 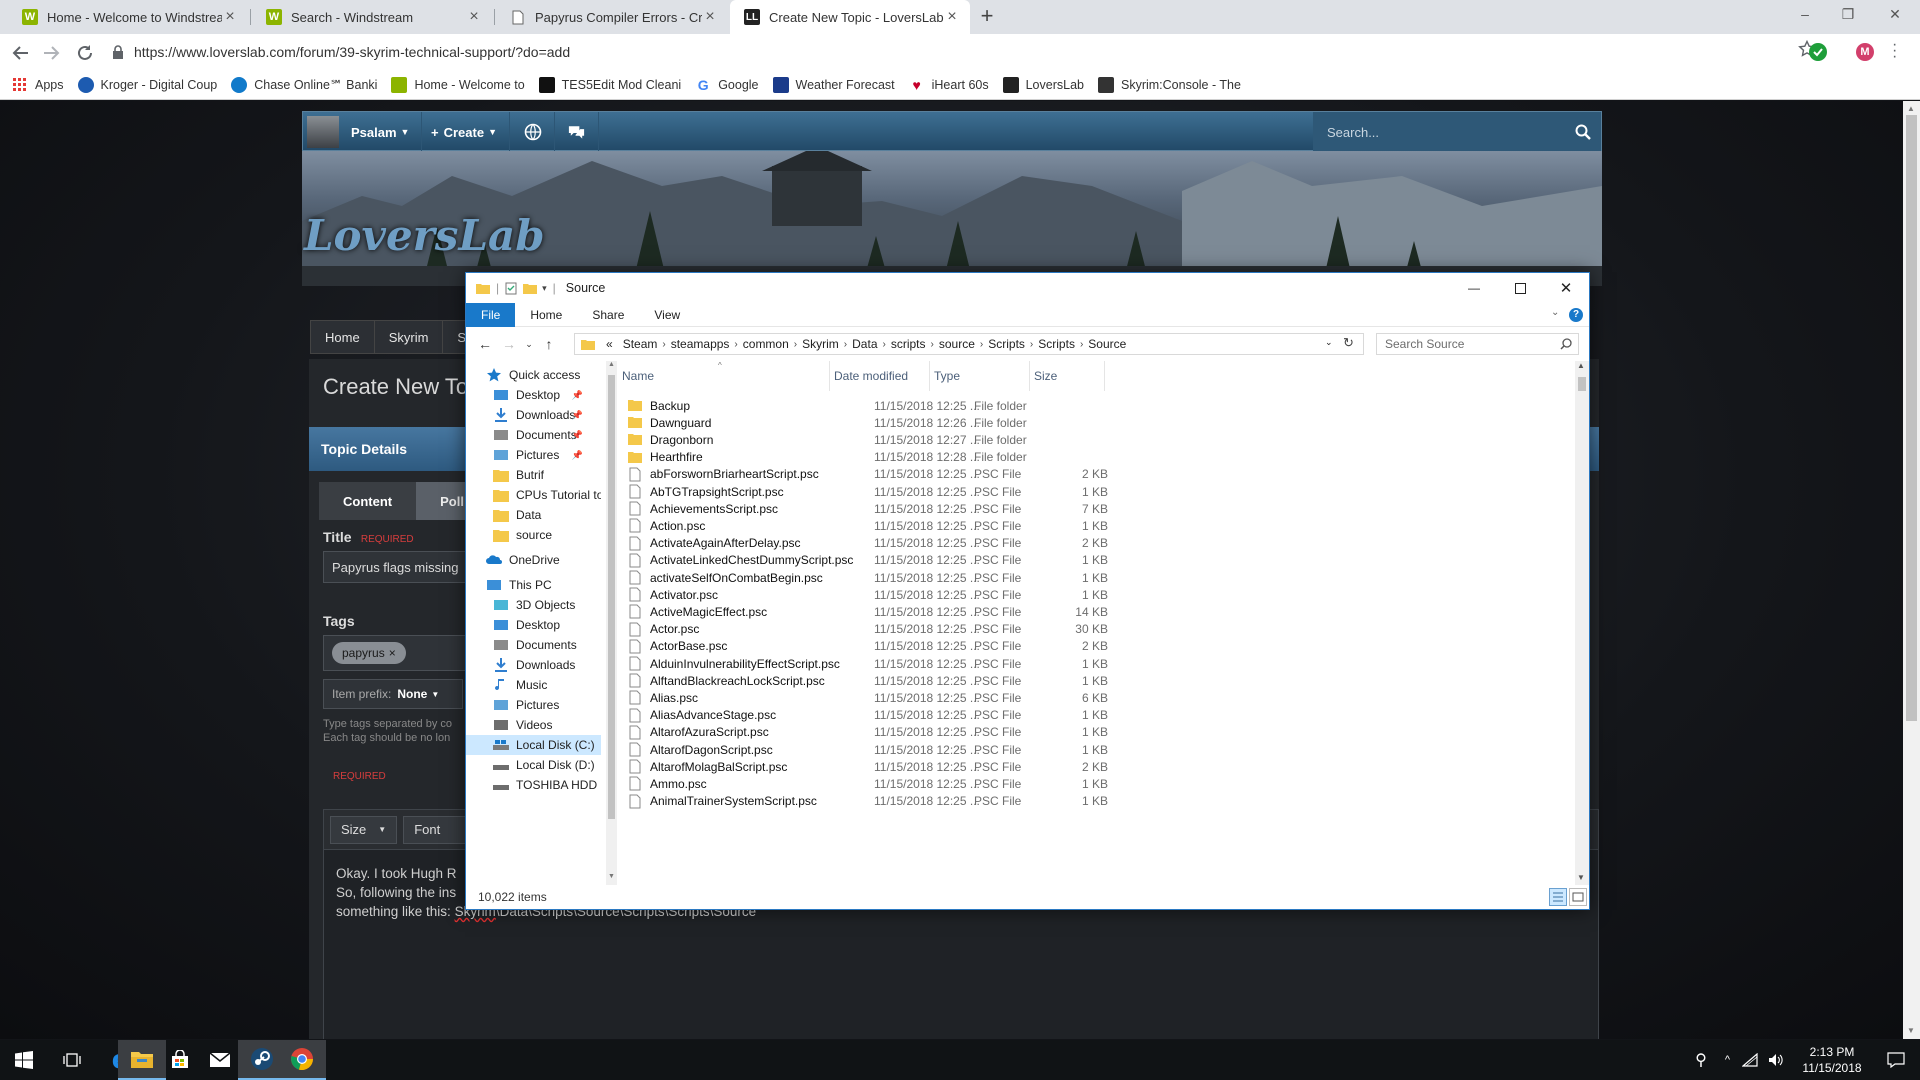 I want to click on nav-item: Documents, so click(x=533, y=645).